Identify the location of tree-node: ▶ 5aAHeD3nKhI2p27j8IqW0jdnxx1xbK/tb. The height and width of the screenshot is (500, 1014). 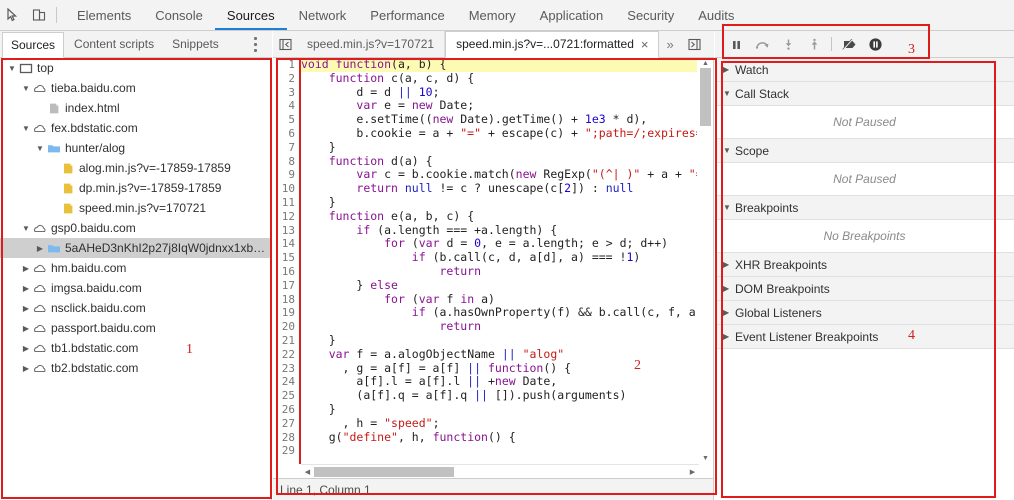
(135, 248).